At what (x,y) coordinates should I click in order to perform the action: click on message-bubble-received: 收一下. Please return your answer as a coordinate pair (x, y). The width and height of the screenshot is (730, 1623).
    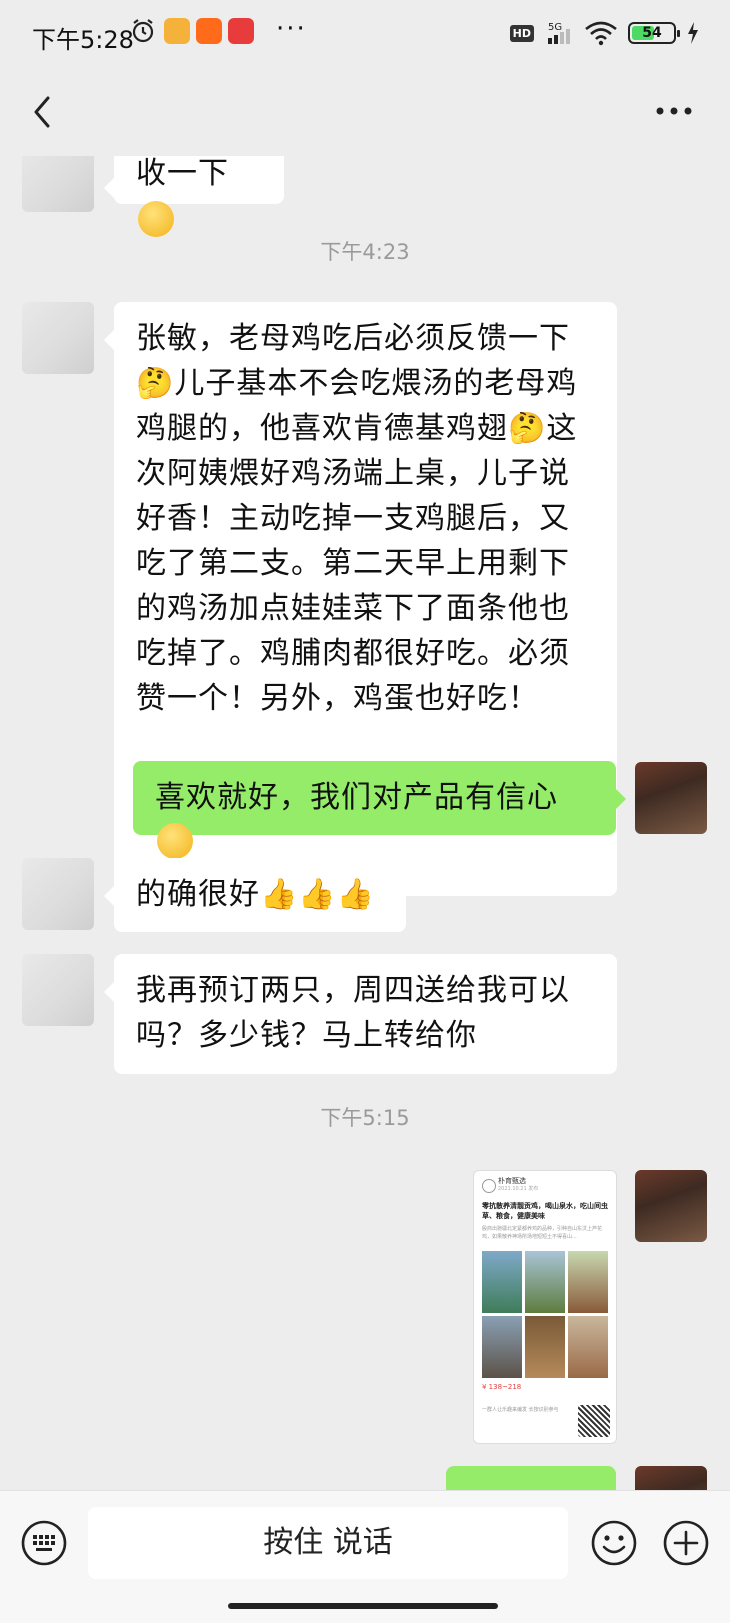
    Looking at the image, I should click on (194, 196).